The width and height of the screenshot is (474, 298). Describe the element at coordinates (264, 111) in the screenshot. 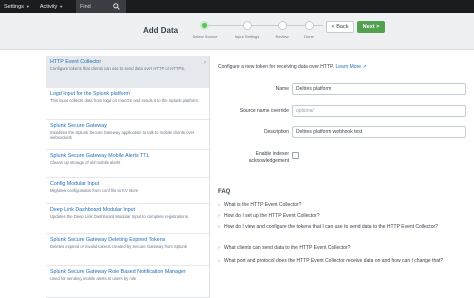

I see `source-name-override-label: Source name override` at that location.